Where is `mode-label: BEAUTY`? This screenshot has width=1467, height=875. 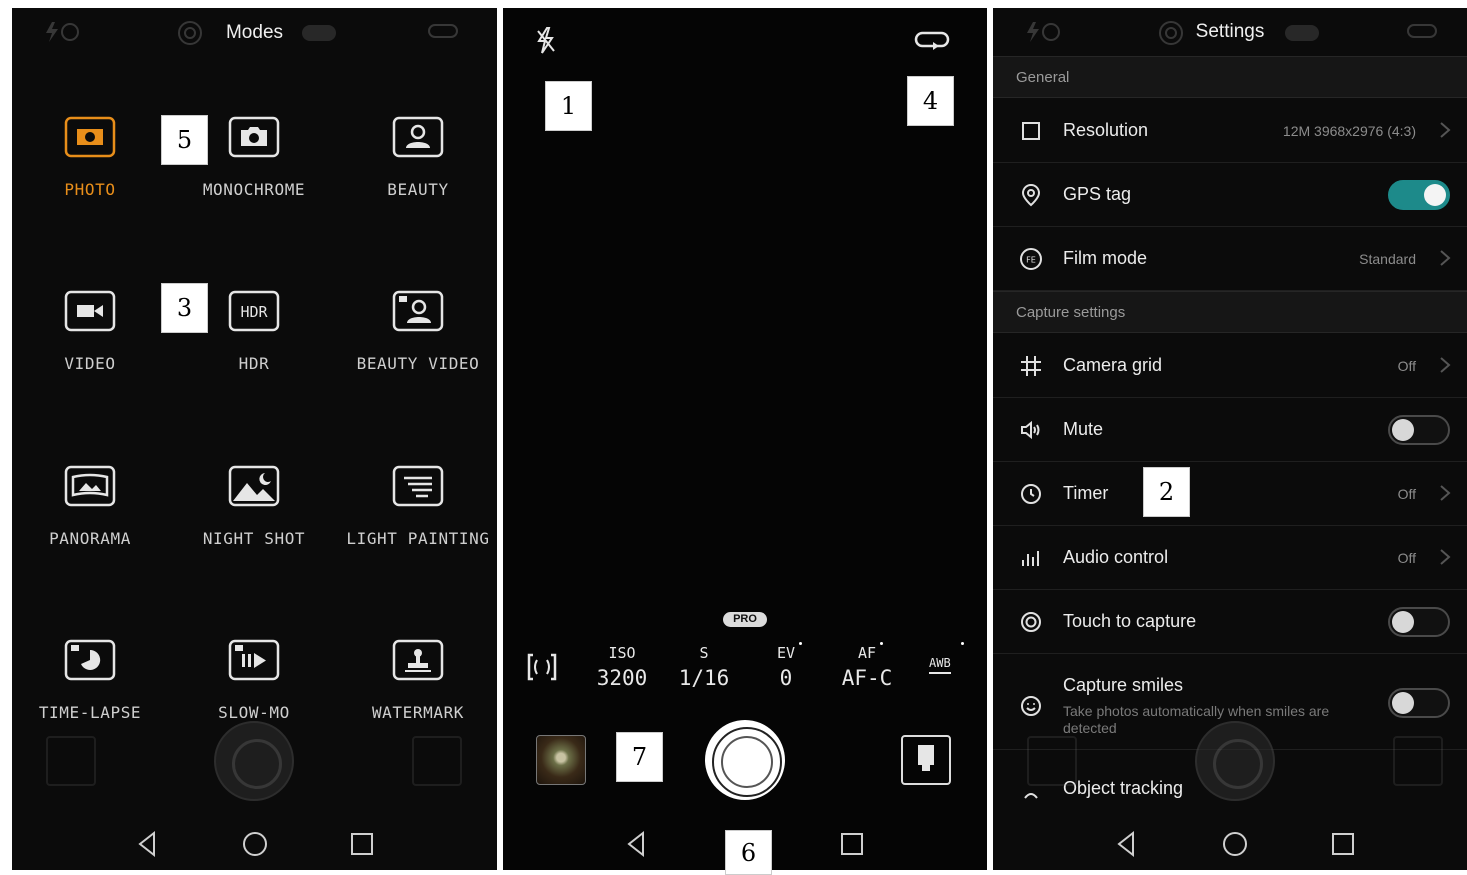 mode-label: BEAUTY is located at coordinates (418, 189).